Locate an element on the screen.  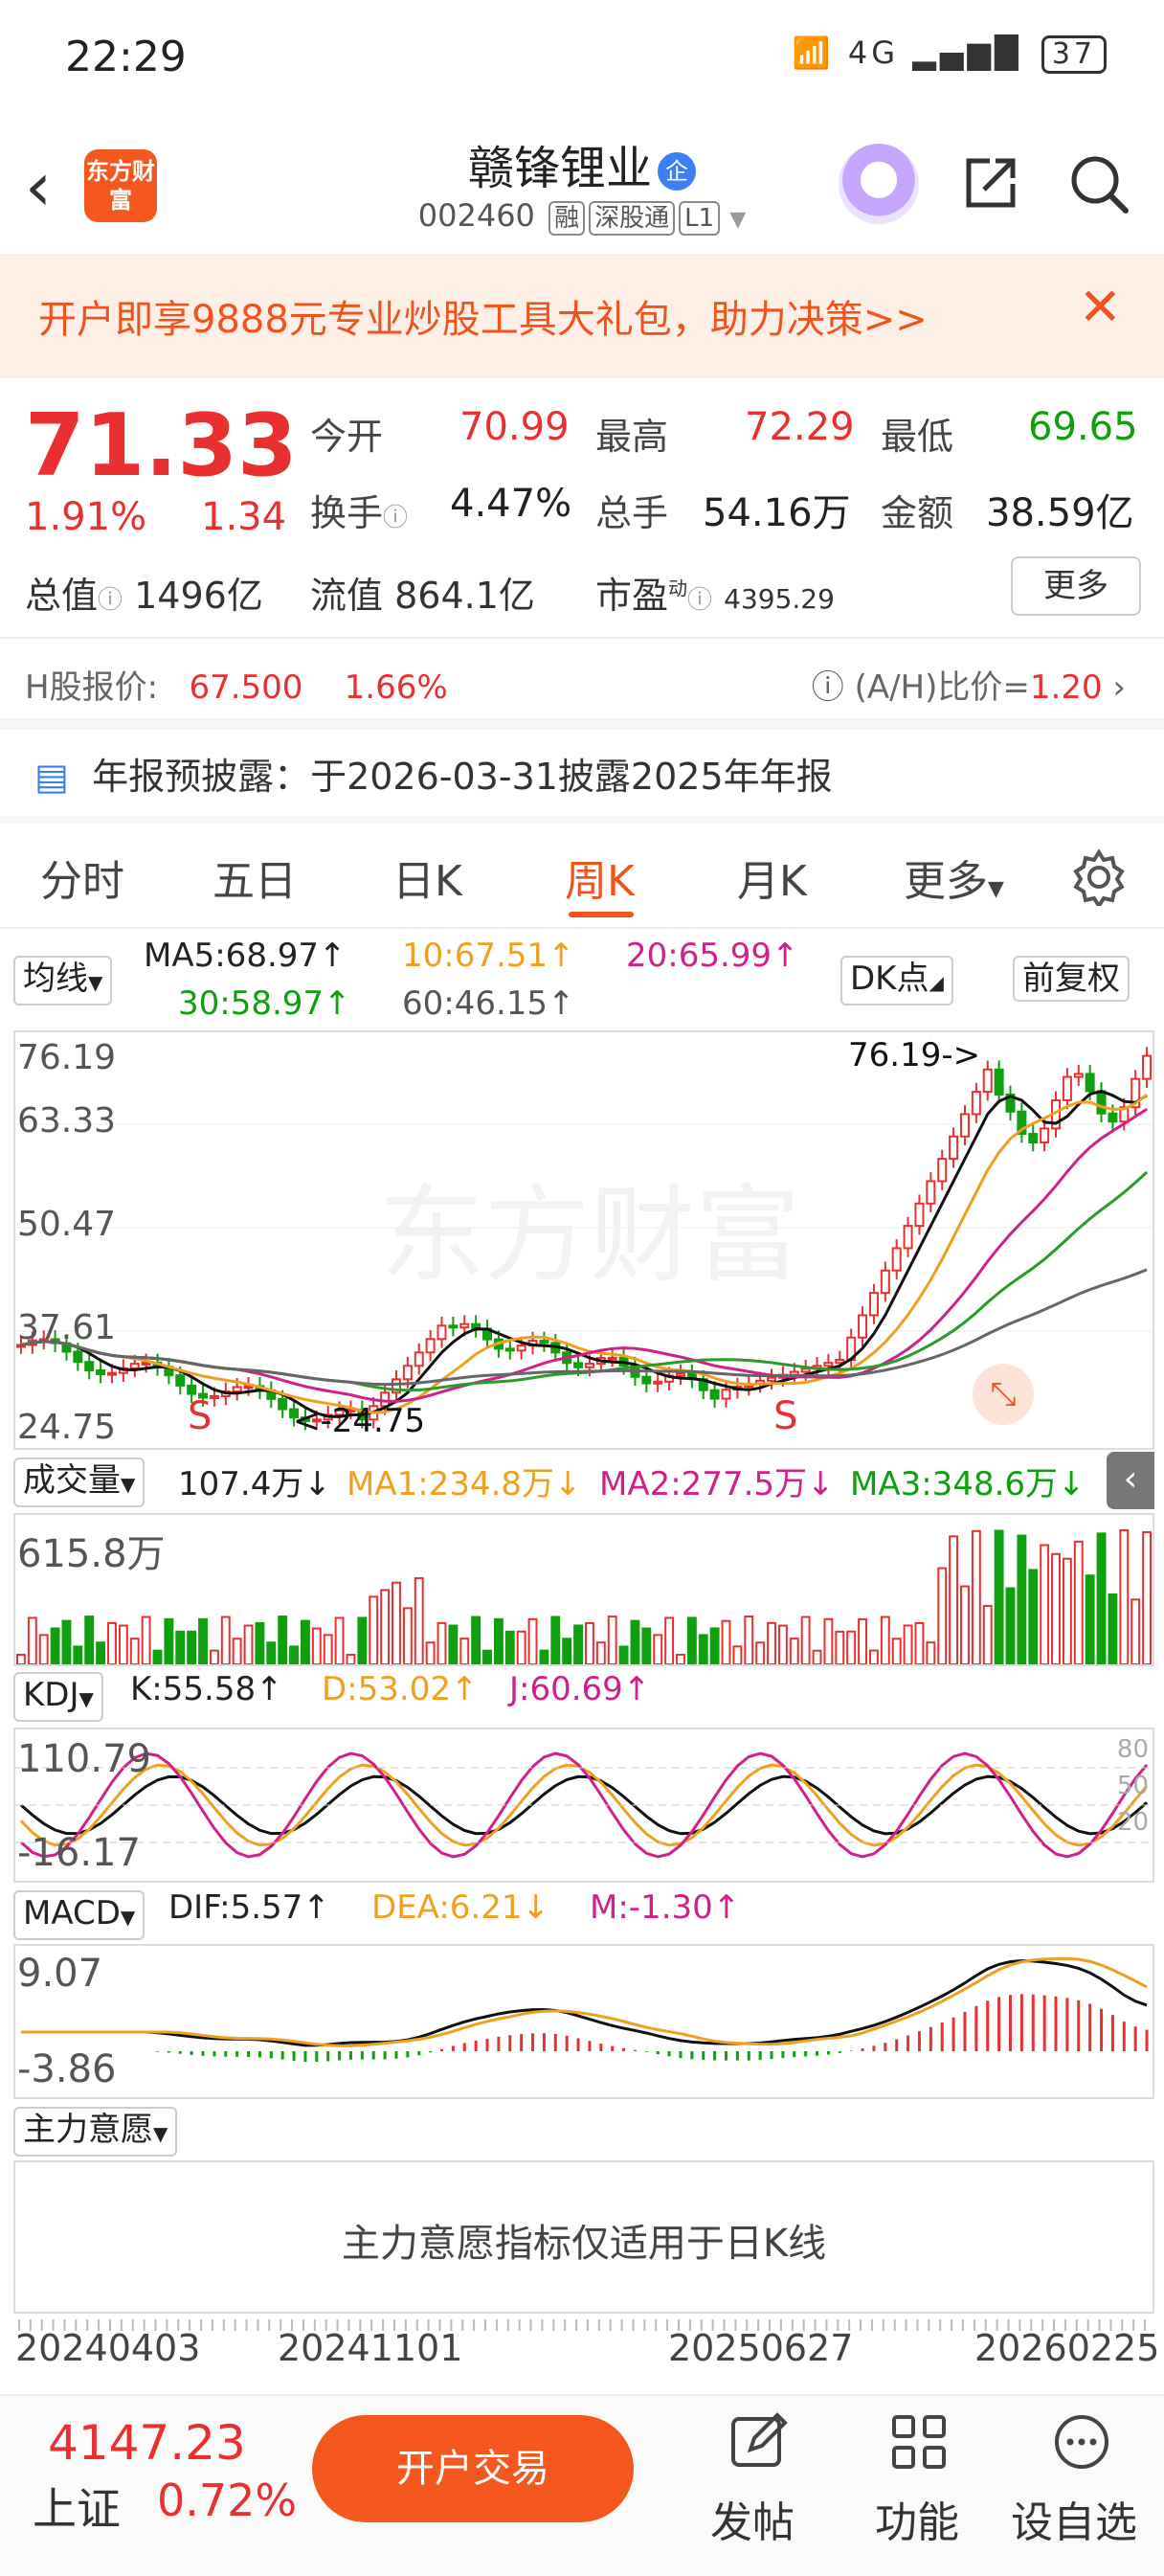
close-icon: ✕ is located at coordinates (1100, 307).